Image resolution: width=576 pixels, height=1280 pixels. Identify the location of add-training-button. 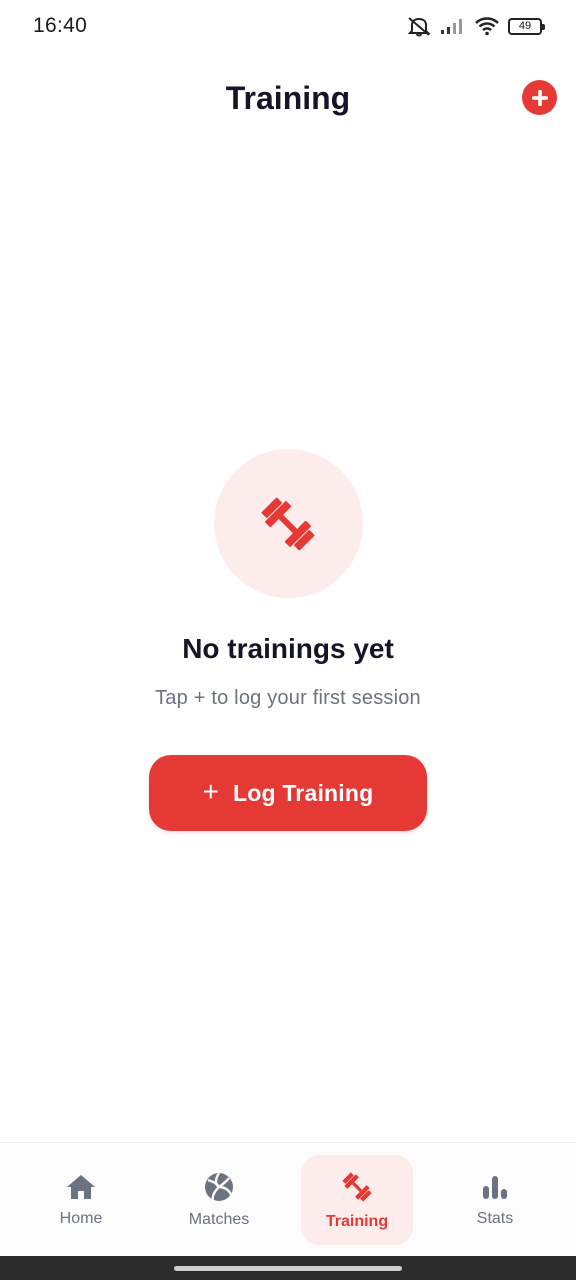
(539, 97).